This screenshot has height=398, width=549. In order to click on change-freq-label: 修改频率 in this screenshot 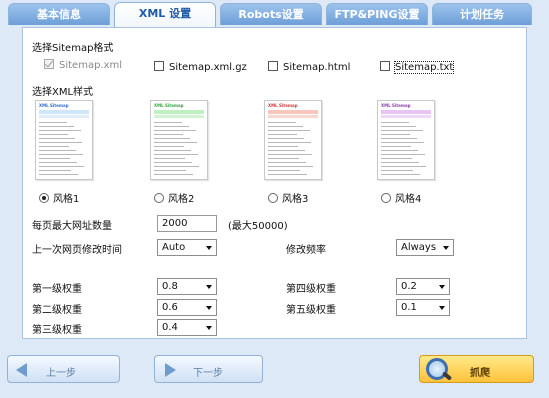, I will do `click(306, 250)`.